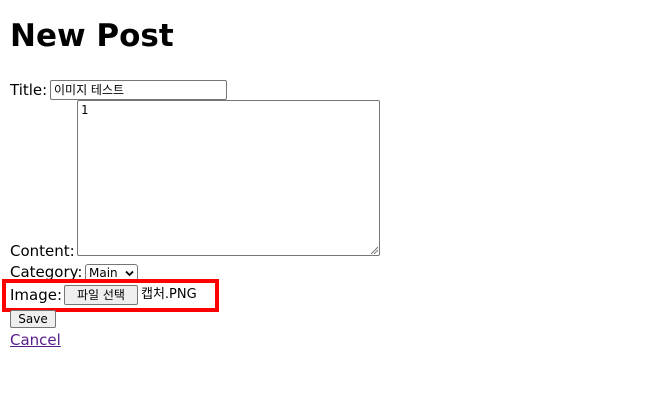 This screenshot has height=405, width=652. Describe the element at coordinates (138, 90) in the screenshot. I see `title-input: 이미지 테스트` at that location.